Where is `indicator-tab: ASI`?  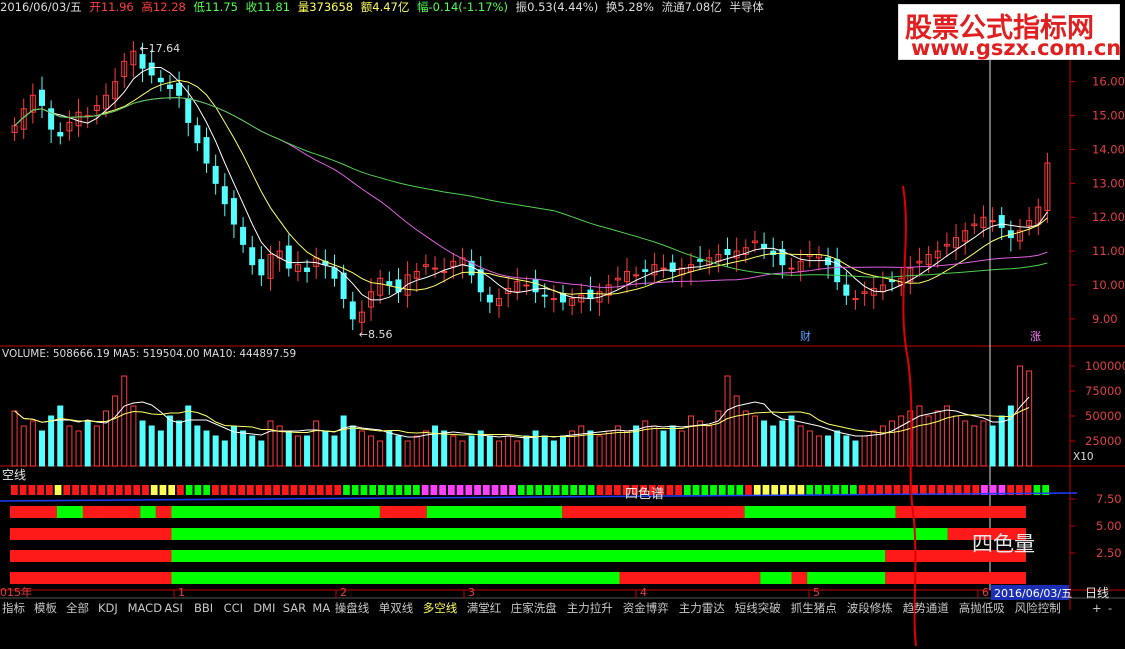
indicator-tab: ASI is located at coordinates (173, 608).